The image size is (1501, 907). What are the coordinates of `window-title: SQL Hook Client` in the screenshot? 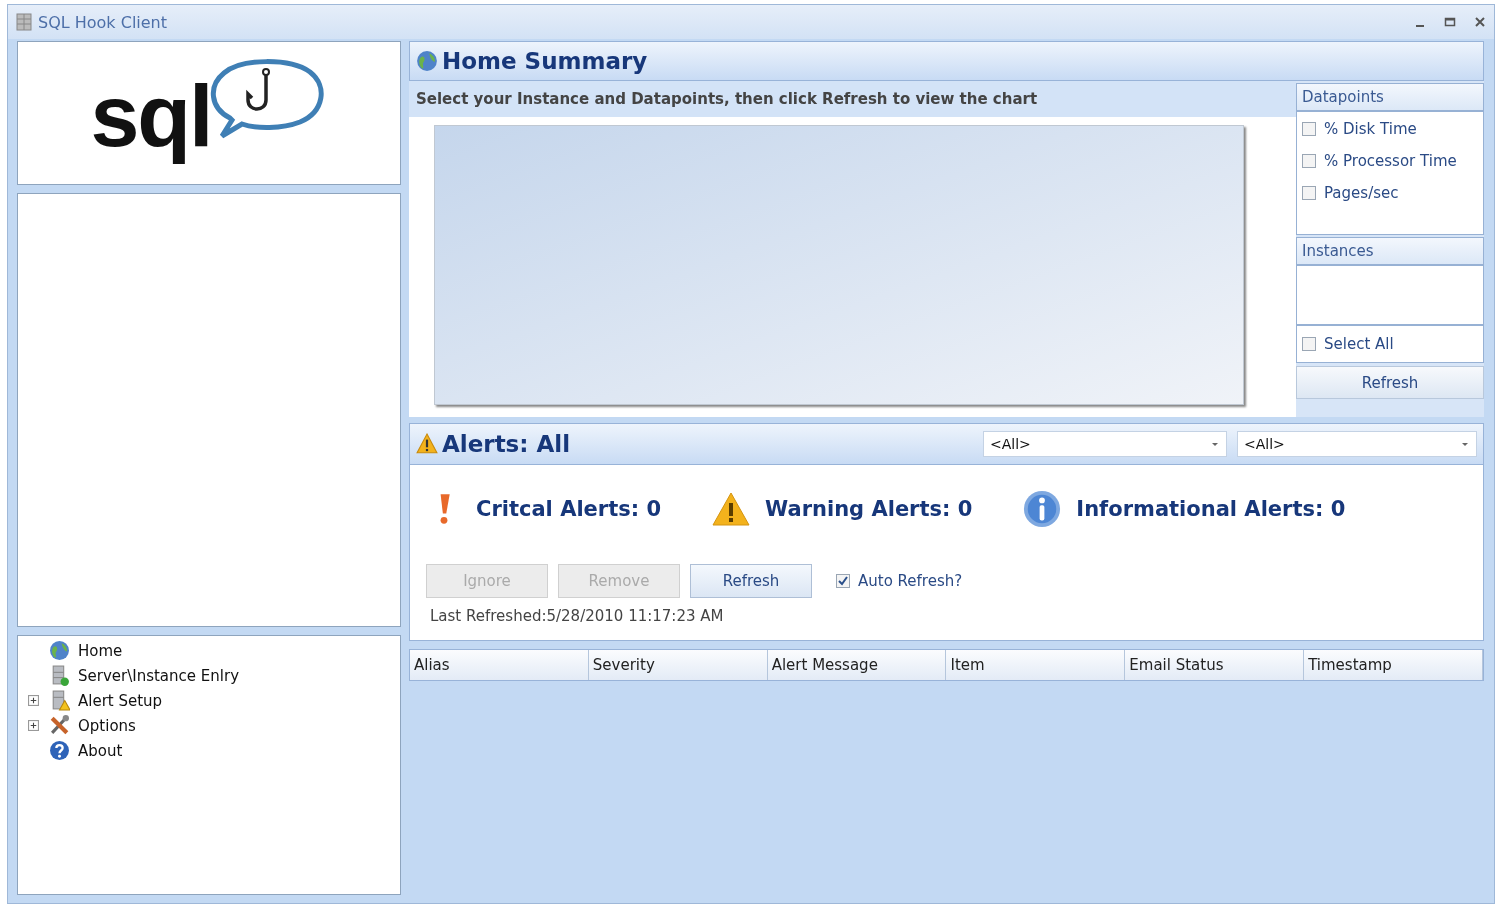 It's located at (103, 22).